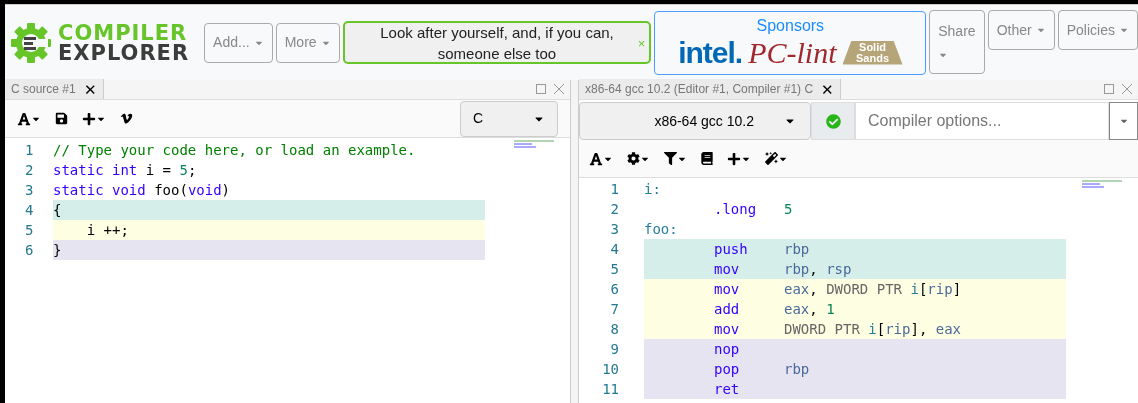 The width and height of the screenshot is (1138, 403). I want to click on code-token: static int, so click(95, 170).